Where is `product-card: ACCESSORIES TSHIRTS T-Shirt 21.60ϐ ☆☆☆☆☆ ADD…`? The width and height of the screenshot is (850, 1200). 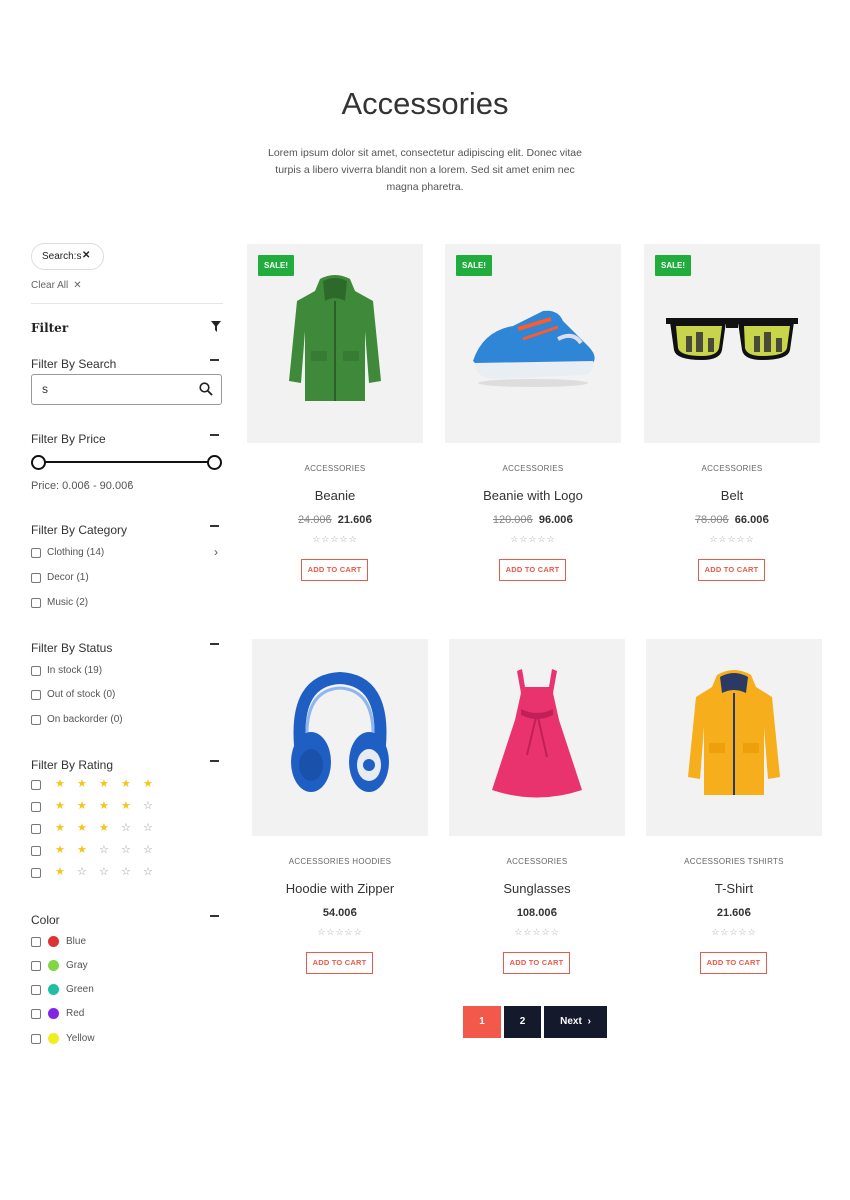 product-card: ACCESSORIES TSHIRTS T-Shirt 21.60ϐ ☆☆☆☆☆ ADD… is located at coordinates (734, 809).